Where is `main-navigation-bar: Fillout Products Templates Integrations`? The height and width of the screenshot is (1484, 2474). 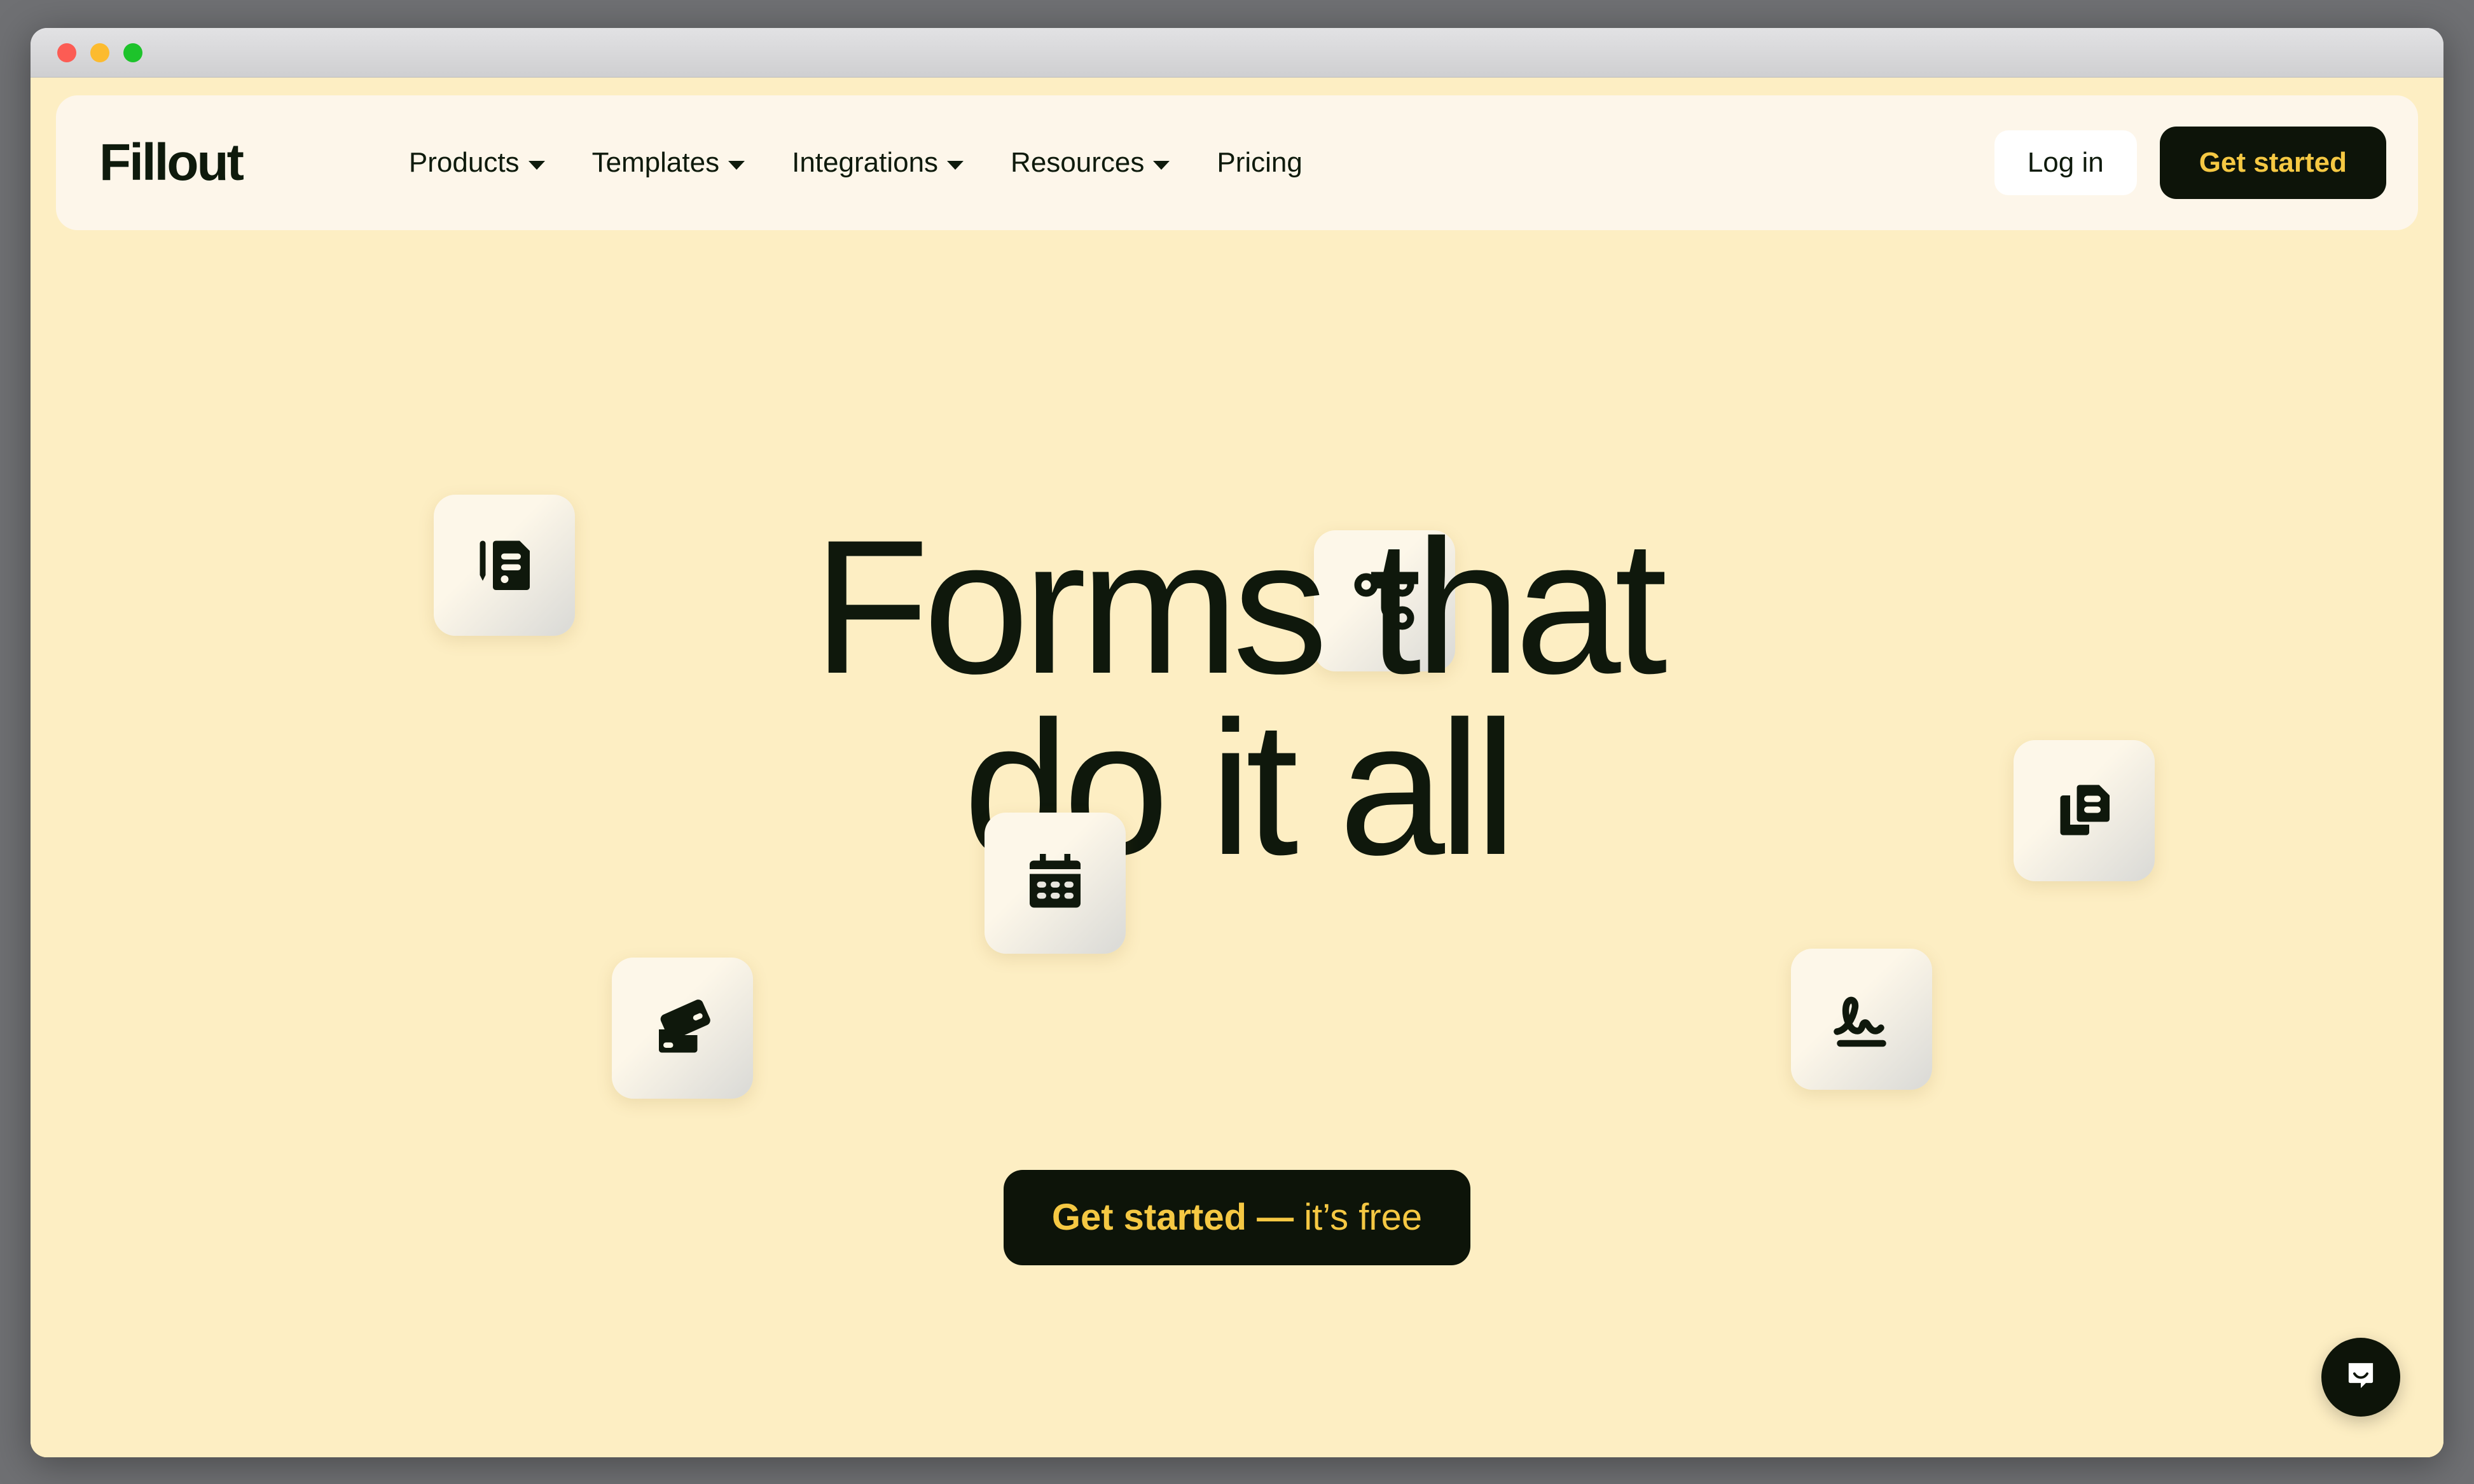 main-navigation-bar: Fillout Products Templates Integrations is located at coordinates (1237, 162).